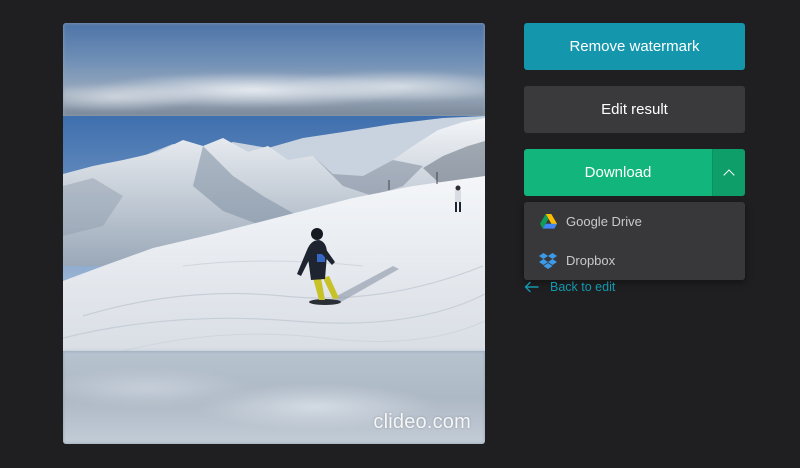  I want to click on dropbox-icon, so click(548, 260).